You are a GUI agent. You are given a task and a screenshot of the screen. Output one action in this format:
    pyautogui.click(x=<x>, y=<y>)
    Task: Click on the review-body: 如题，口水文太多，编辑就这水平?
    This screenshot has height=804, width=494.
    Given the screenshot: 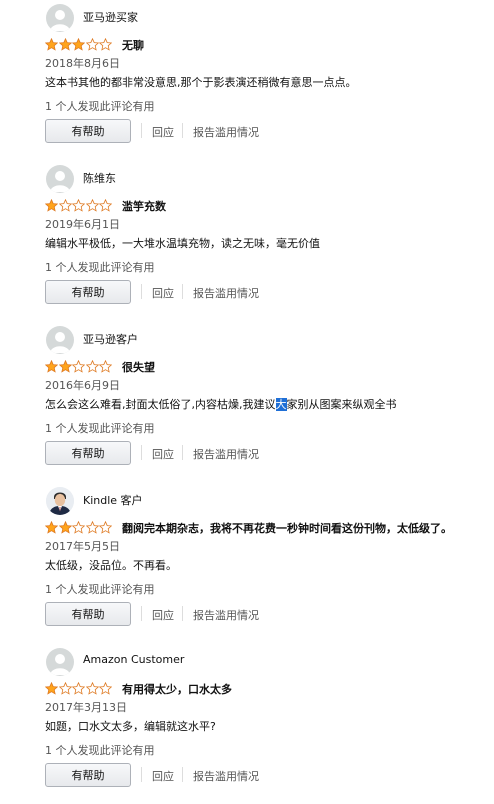 What is the action you would take?
    pyautogui.click(x=130, y=726)
    